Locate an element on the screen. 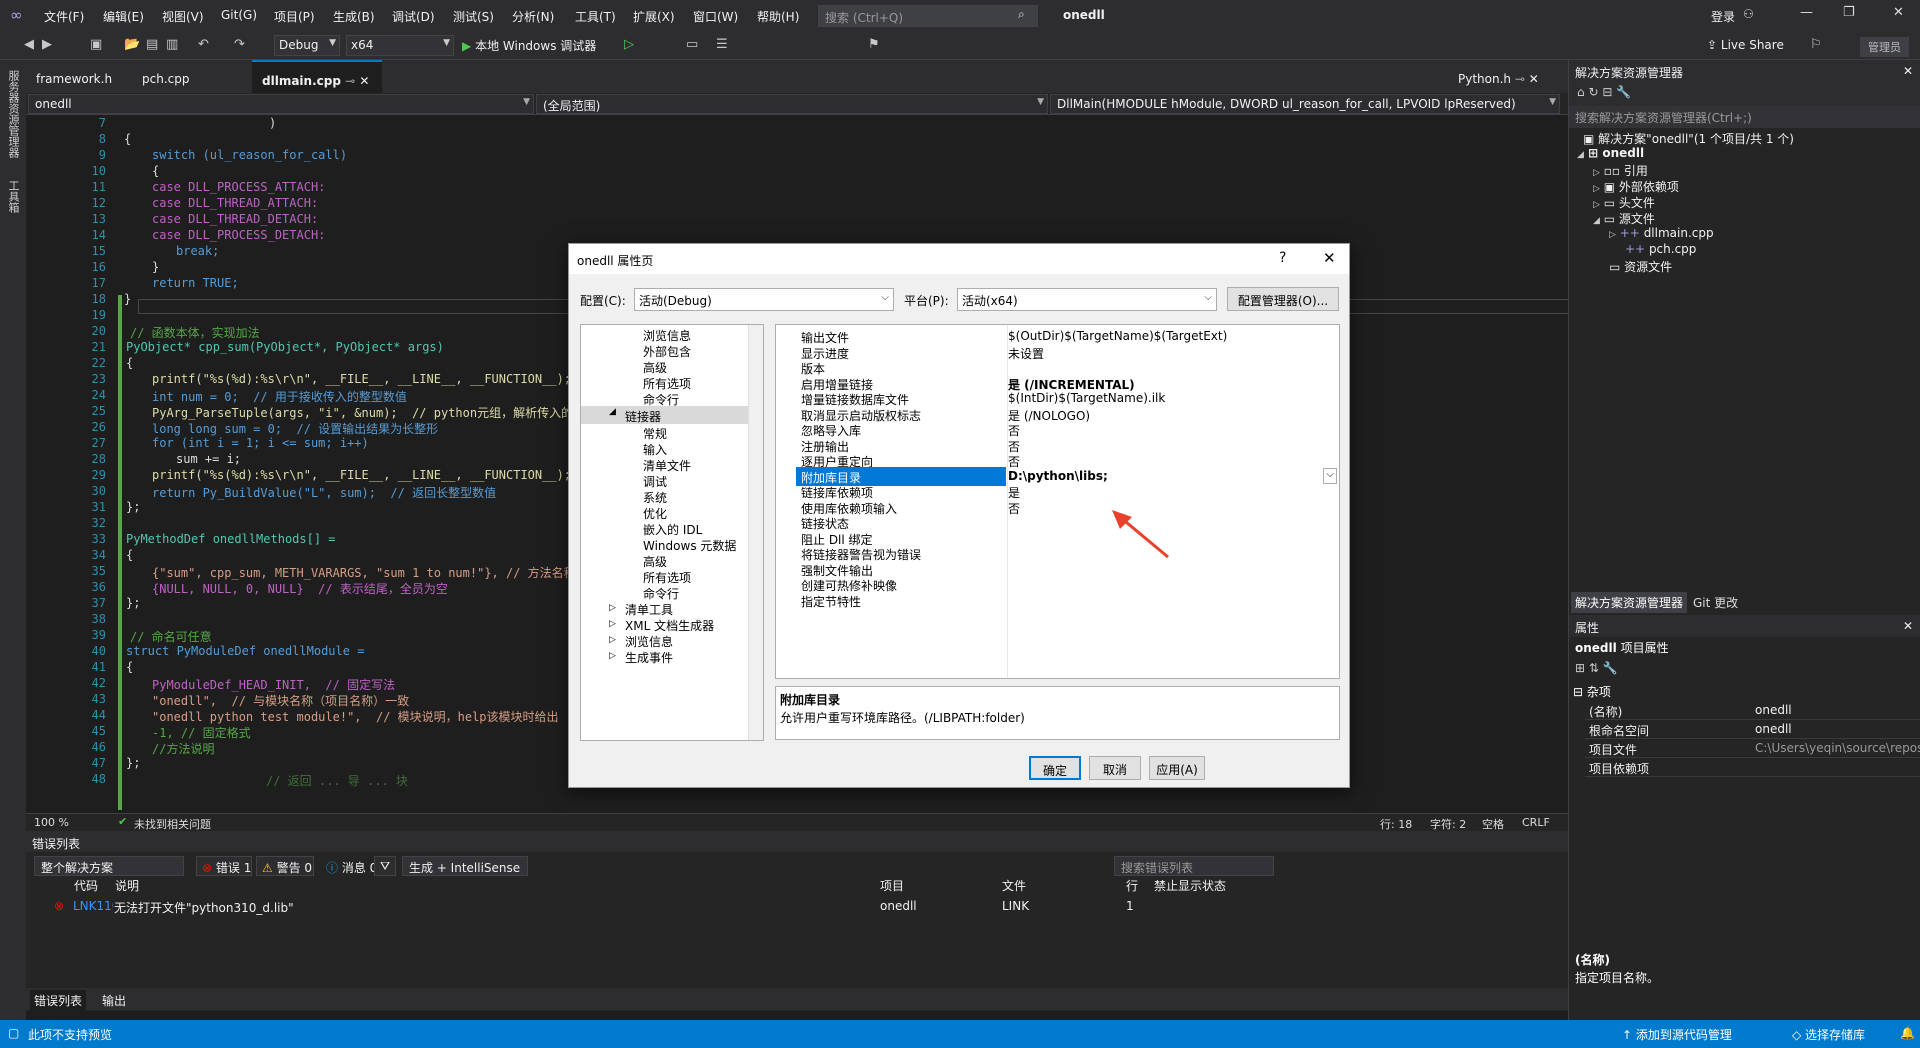 The width and height of the screenshot is (1920, 1048). global-search-input: 搜索 (Ctrl+Q) is located at coordinates (928, 16).